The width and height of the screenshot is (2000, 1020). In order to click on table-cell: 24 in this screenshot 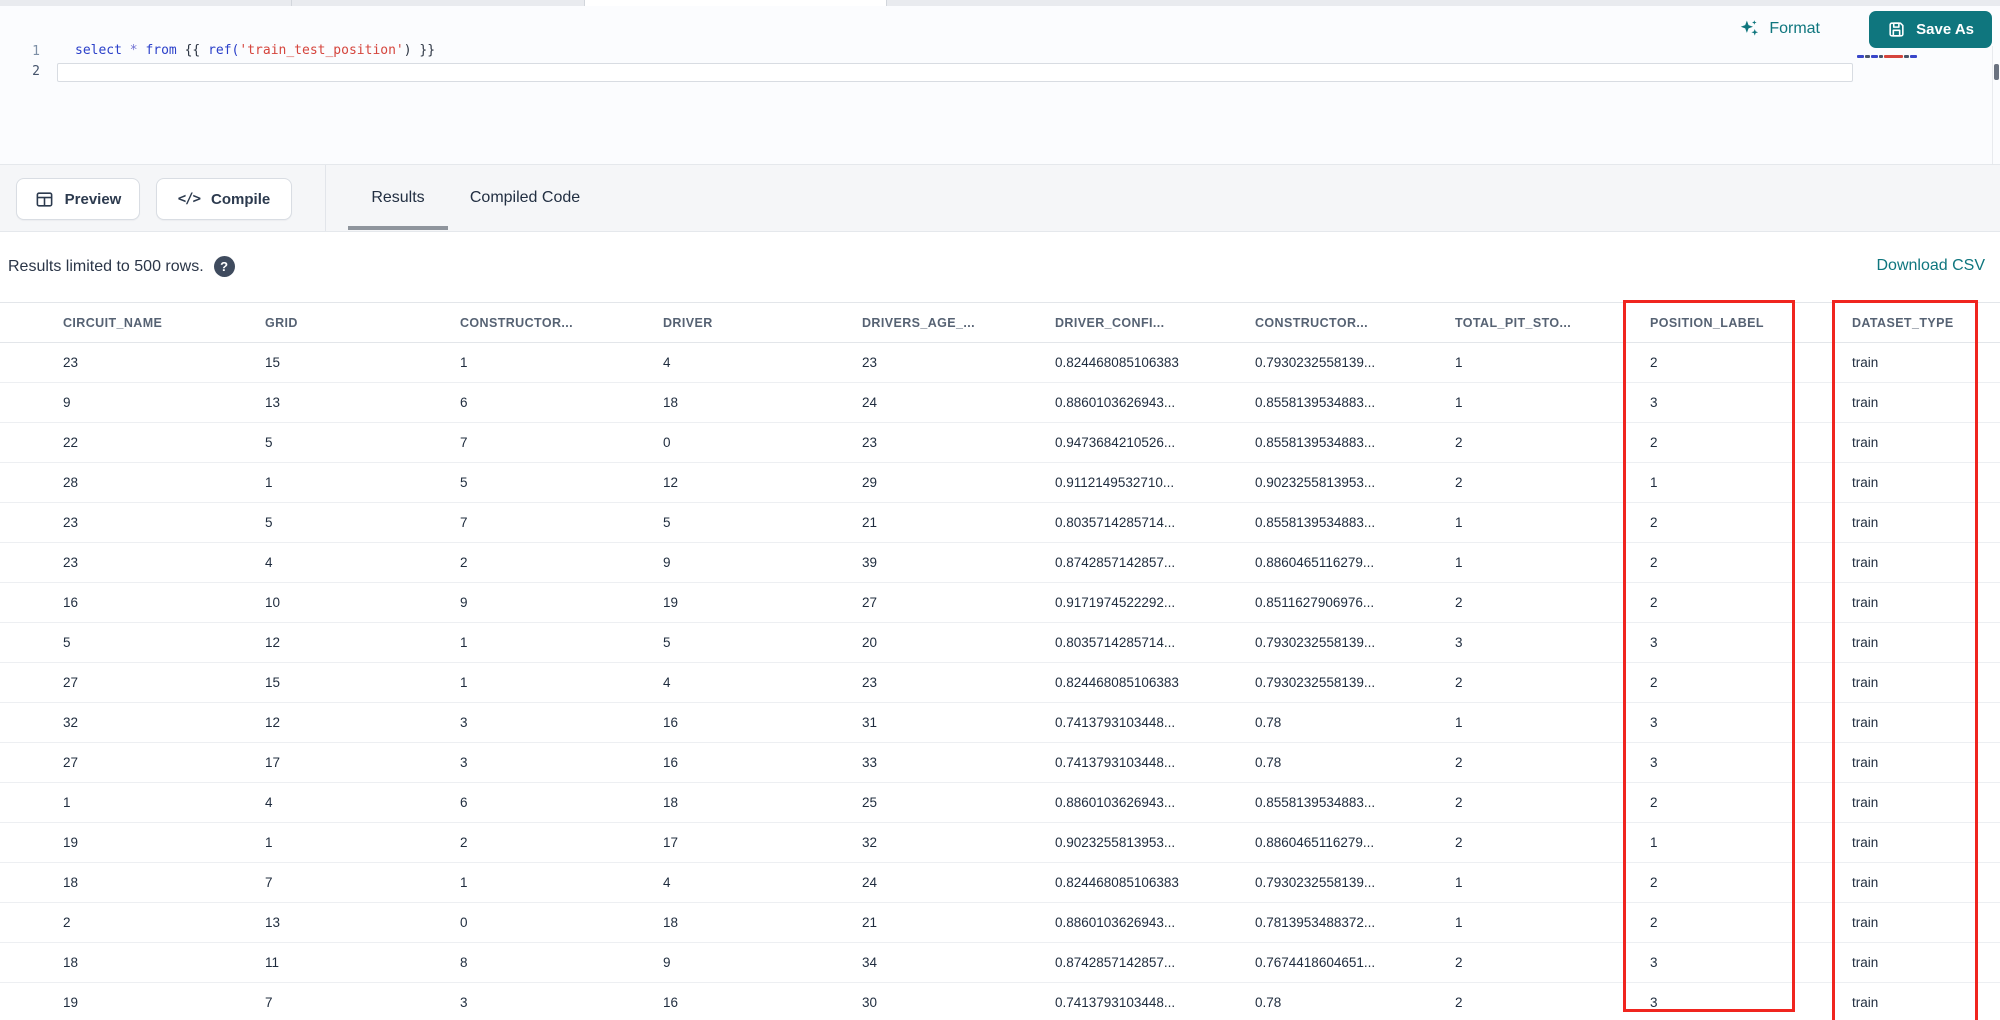, I will do `click(870, 882)`.